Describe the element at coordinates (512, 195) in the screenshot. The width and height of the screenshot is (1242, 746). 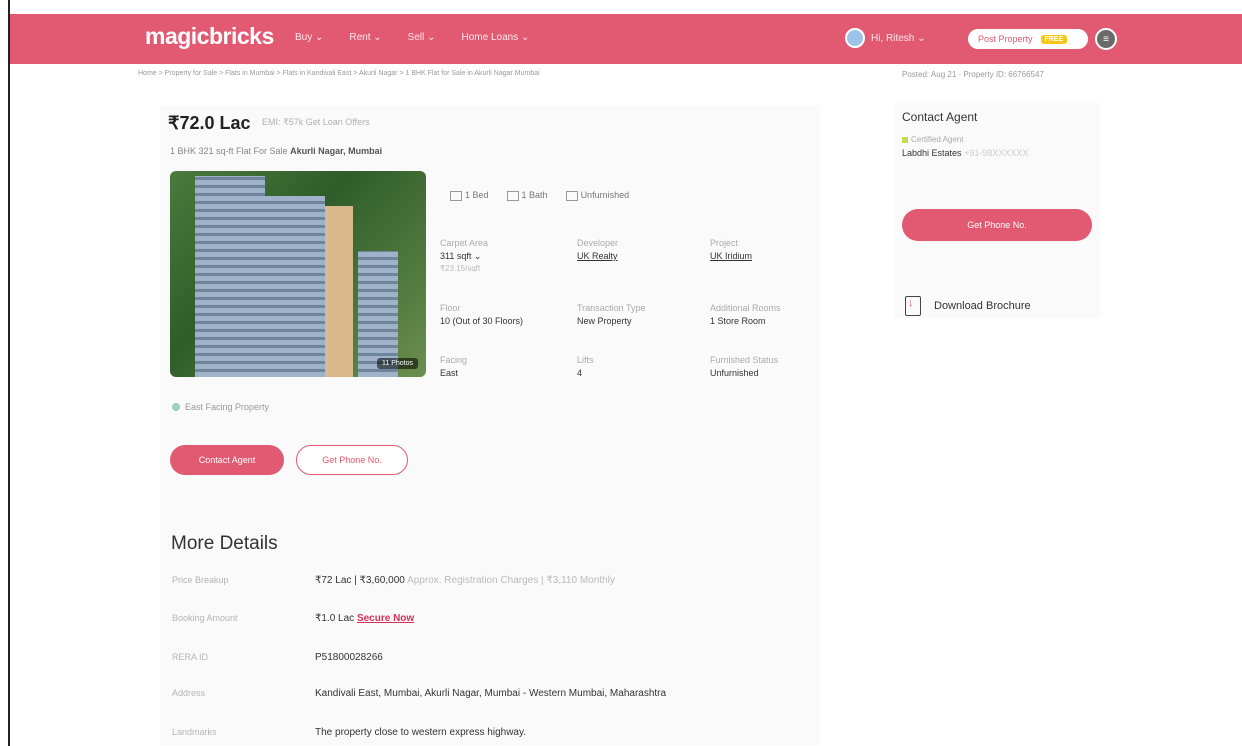
I see `bath-icon` at that location.